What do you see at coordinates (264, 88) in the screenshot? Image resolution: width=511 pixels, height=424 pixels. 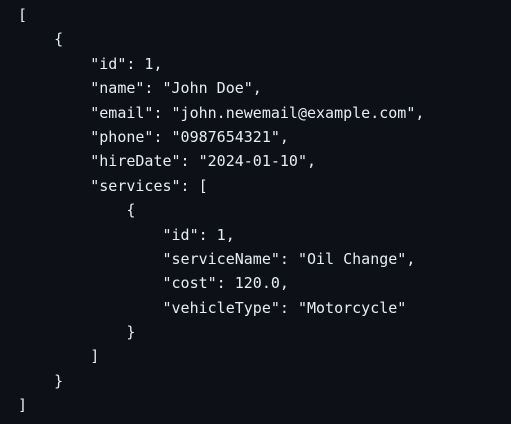 I see `code-line: "name": "John Doe",` at bounding box center [264, 88].